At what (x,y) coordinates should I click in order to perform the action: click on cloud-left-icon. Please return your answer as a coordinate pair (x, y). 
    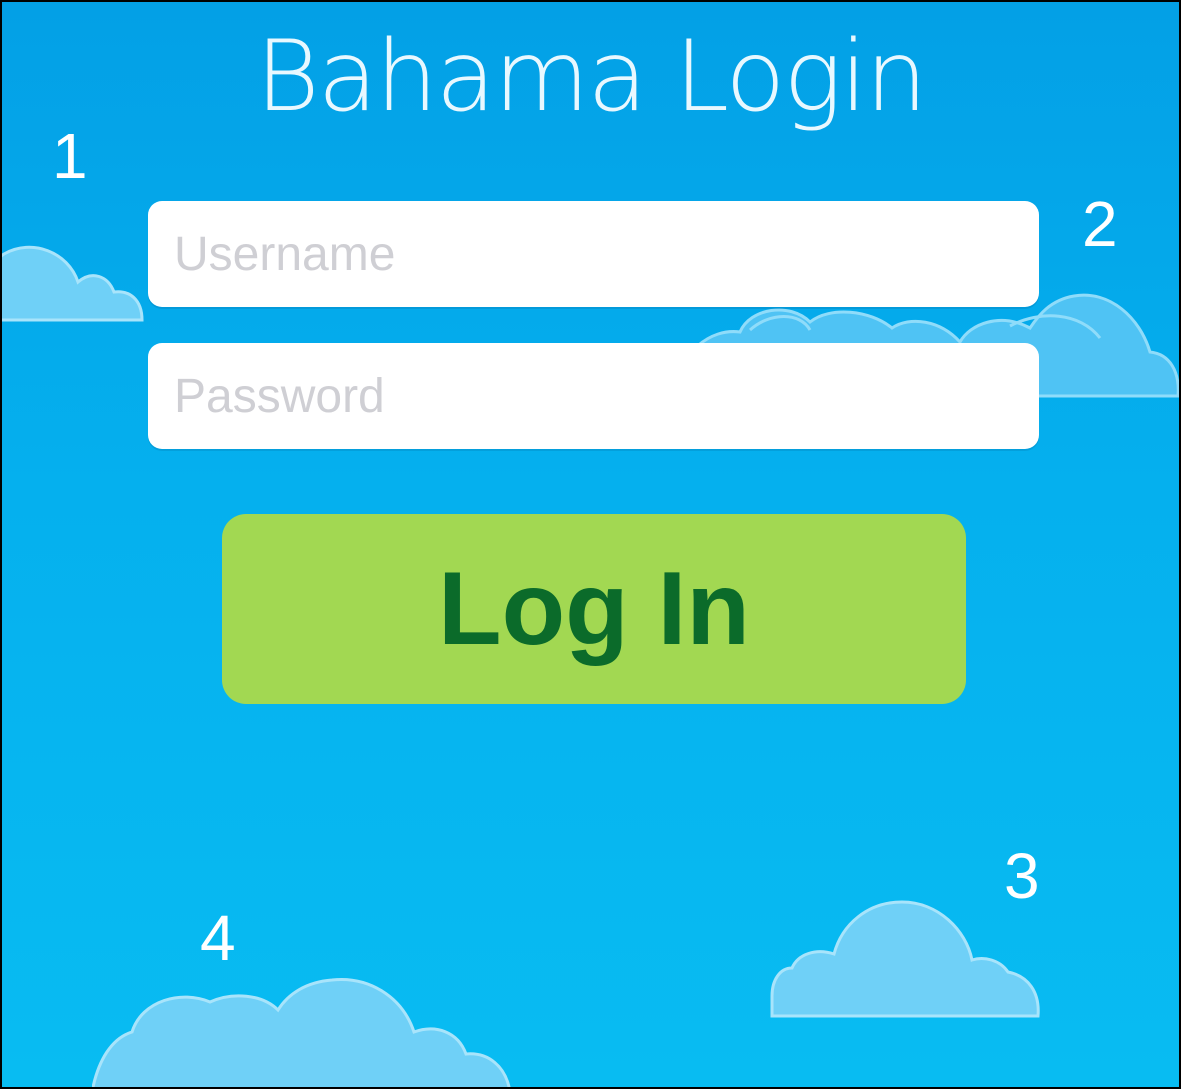
    Looking at the image, I should click on (73, 283).